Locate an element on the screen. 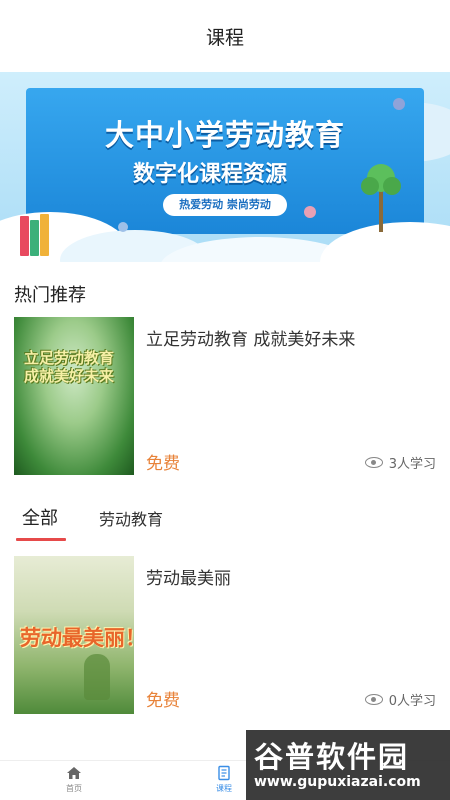  course-thumbnail: 立足劳动教育 成就美好未来 is located at coordinates (74, 396).